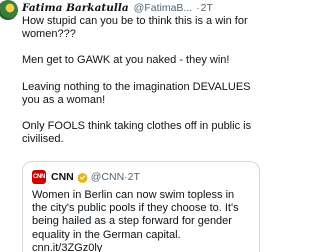 This screenshot has width=320, height=252. I want to click on tweet-time: 2T, so click(207, 8).